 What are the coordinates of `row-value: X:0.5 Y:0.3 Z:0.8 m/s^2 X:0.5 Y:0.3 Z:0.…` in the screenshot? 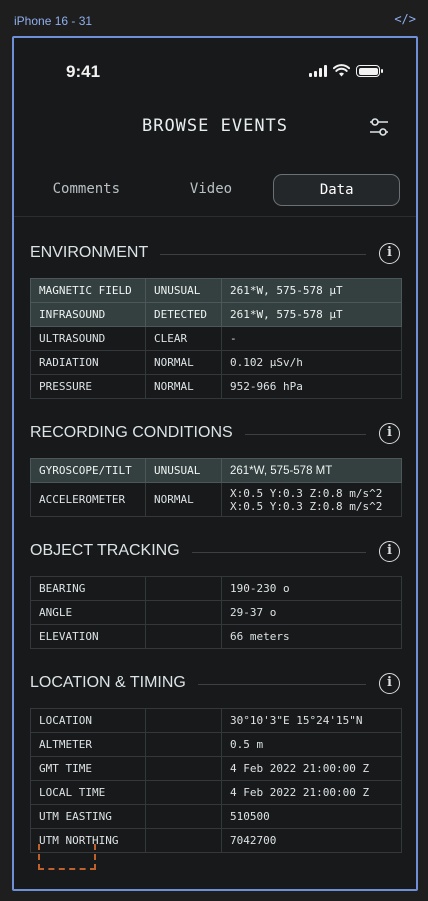 It's located at (311, 499).